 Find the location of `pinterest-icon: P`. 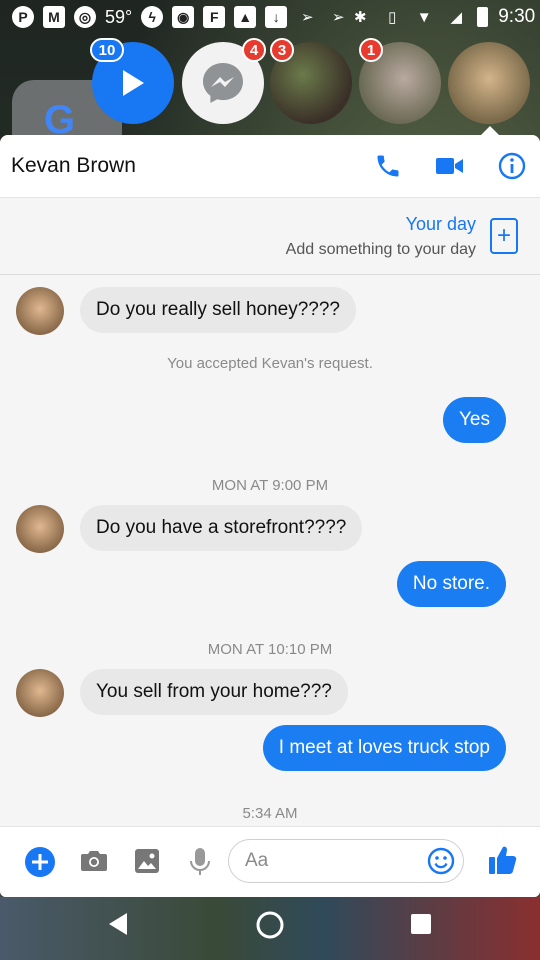

pinterest-icon: P is located at coordinates (23, 17).